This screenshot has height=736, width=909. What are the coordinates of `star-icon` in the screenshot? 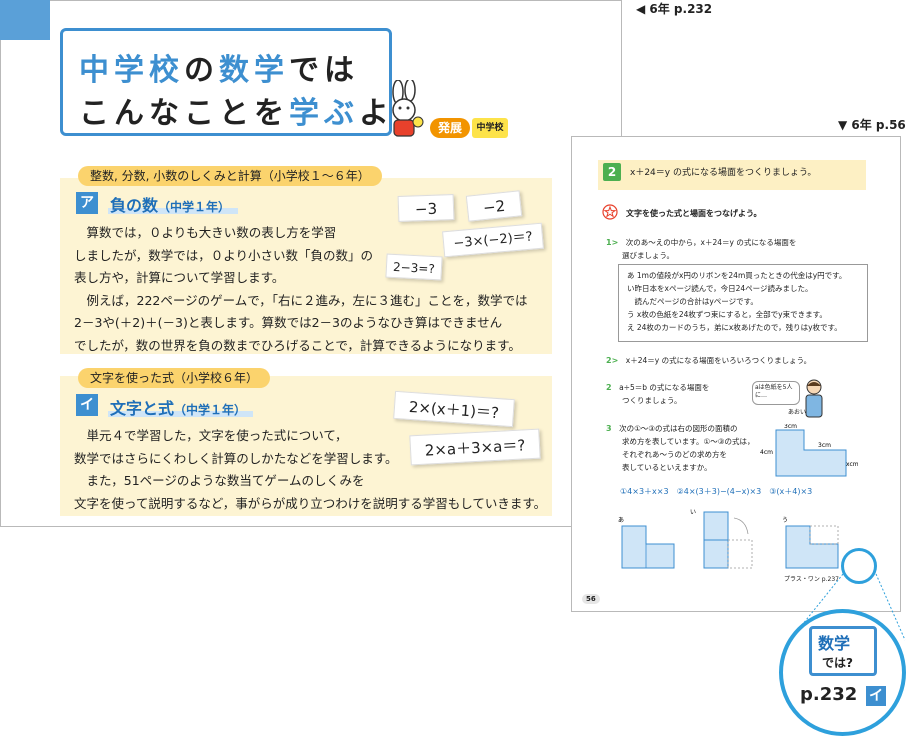 It's located at (610, 212).